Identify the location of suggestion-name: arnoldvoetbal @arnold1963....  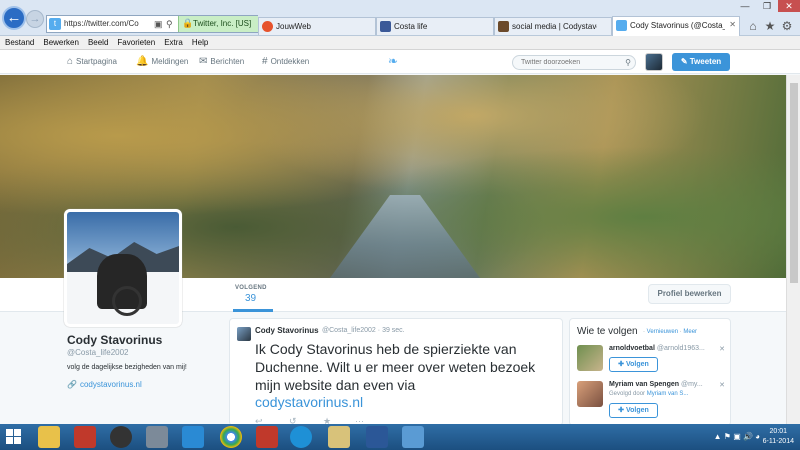
(657, 348).